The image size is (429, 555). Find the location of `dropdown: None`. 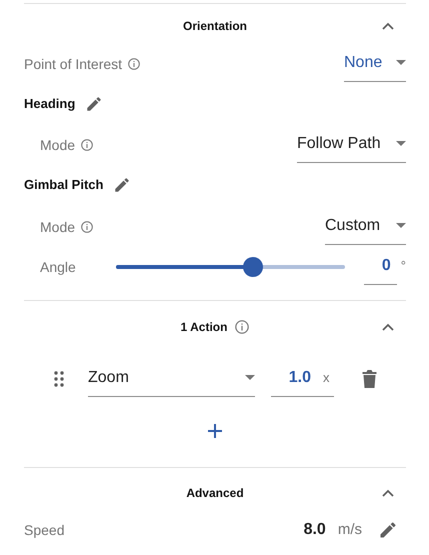

dropdown: None is located at coordinates (375, 64).